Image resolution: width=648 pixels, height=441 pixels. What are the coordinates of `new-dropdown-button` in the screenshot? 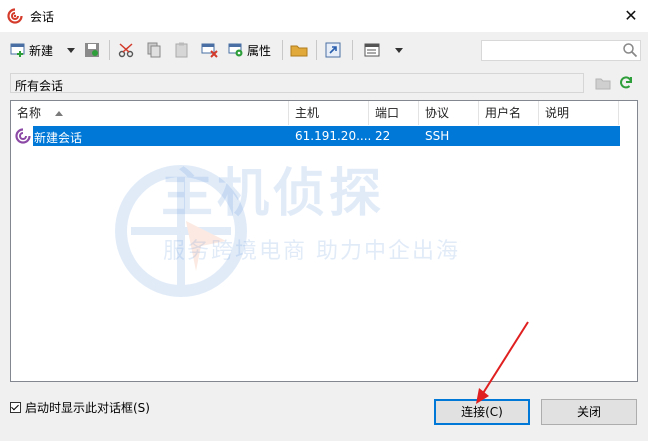 It's located at (71, 50).